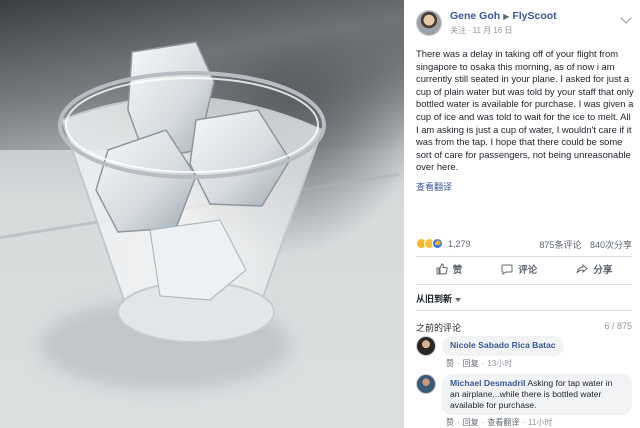 The image size is (640, 428). What do you see at coordinates (493, 30) in the screenshot?
I see `post-date: 11 月 16 日` at bounding box center [493, 30].